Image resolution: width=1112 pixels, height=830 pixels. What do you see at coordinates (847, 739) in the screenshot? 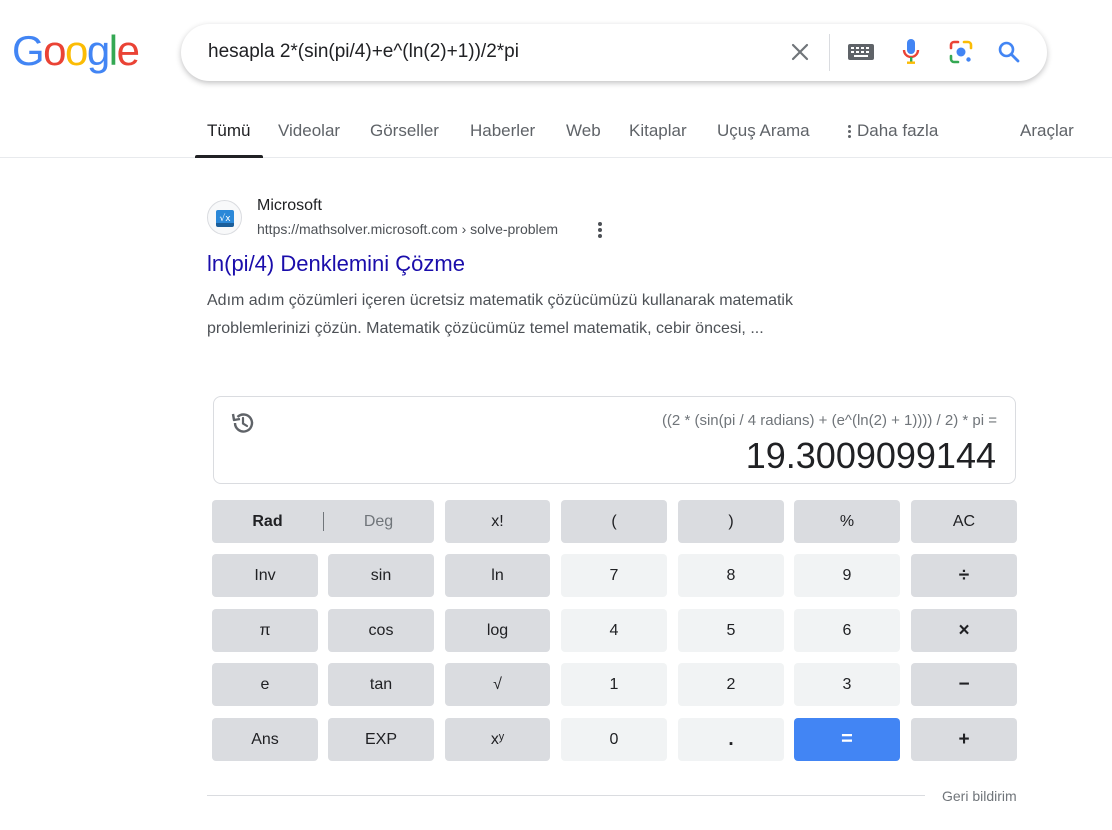
I see `equals-button: =` at bounding box center [847, 739].